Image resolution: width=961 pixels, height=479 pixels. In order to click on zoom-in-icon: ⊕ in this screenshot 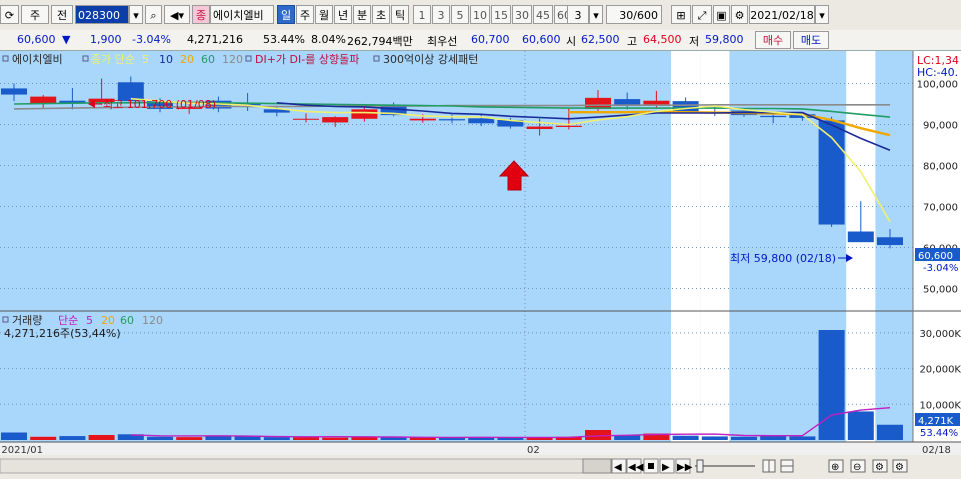, I will do `click(836, 466)`.